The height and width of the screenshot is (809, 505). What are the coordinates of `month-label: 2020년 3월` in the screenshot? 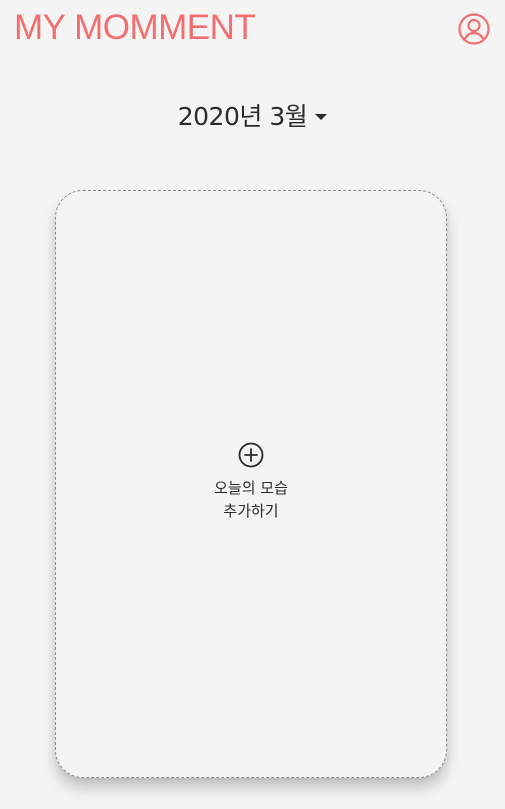 It's located at (242, 116).